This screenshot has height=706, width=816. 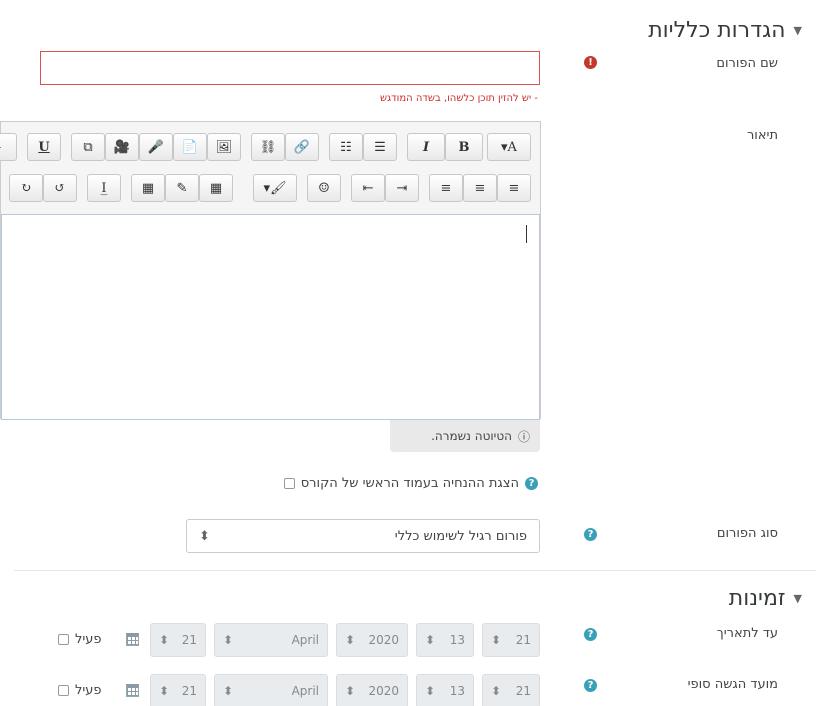 What do you see at coordinates (302, 147) in the screenshot?
I see `link-icon: 🔗` at bounding box center [302, 147].